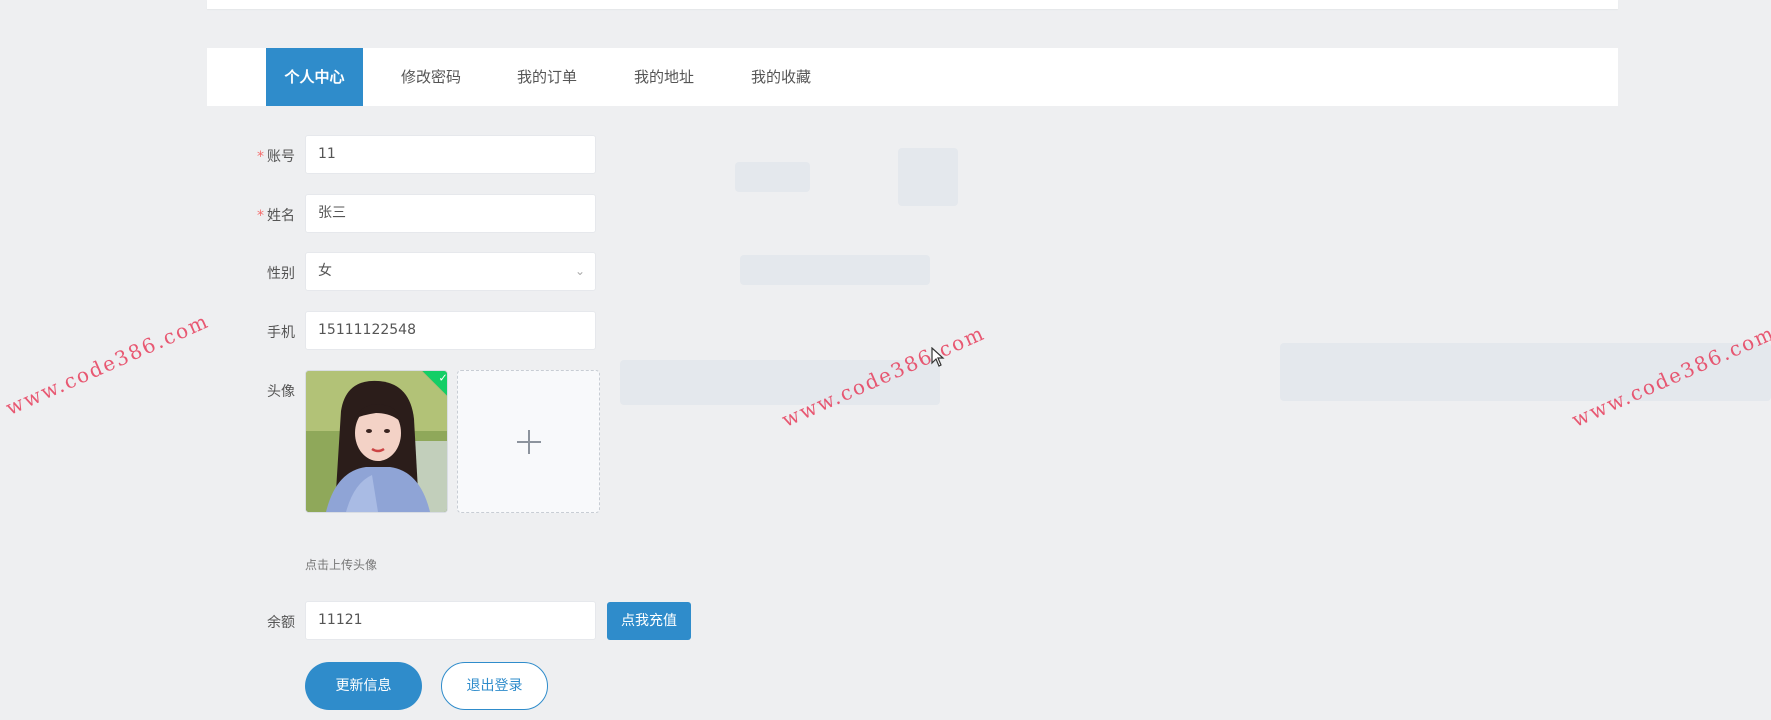 Image resolution: width=1771 pixels, height=720 pixels. What do you see at coordinates (314, 77) in the screenshot?
I see `tab-personal-center: 个人中心` at bounding box center [314, 77].